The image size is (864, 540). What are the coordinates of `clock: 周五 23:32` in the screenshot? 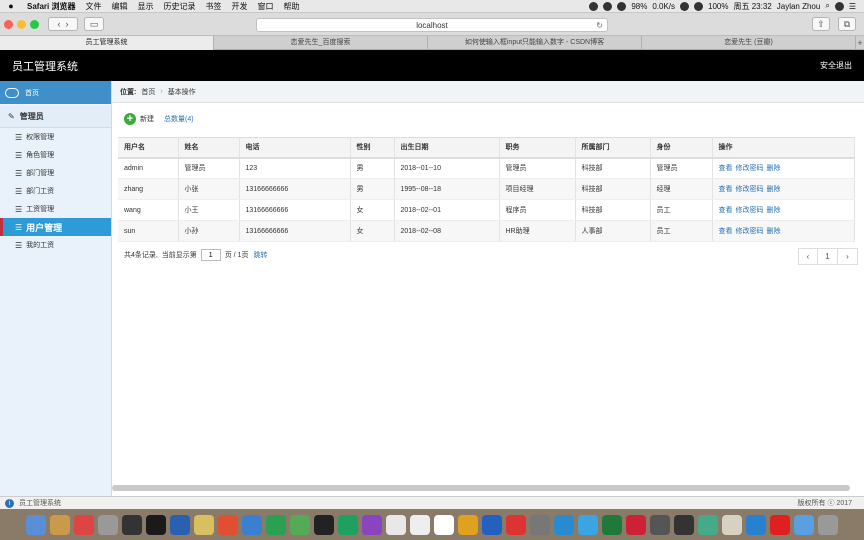 It's located at (753, 6).